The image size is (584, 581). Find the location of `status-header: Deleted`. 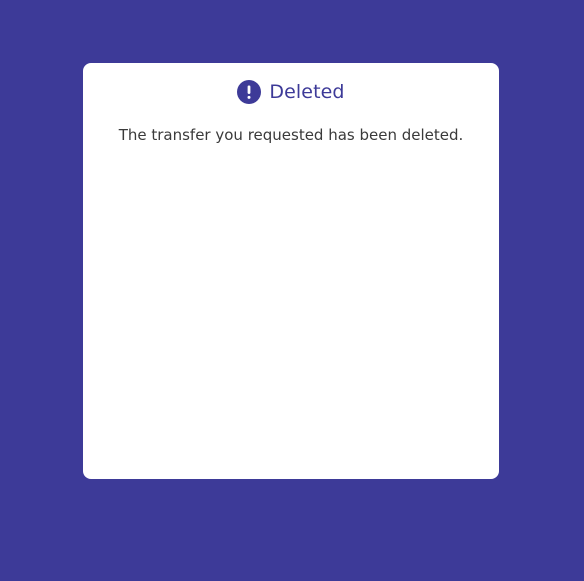

status-header: Deleted is located at coordinates (291, 92).